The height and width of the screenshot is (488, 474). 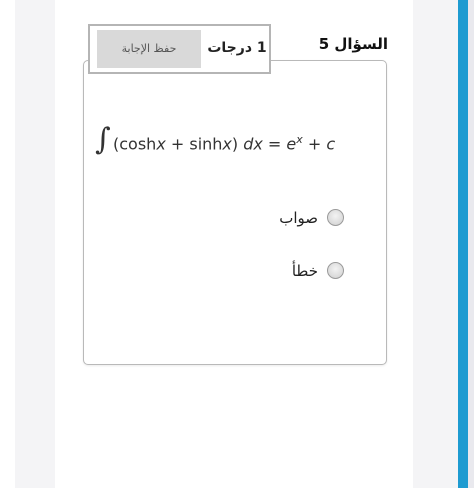 I want to click on option-false: خطأ, so click(x=300, y=271).